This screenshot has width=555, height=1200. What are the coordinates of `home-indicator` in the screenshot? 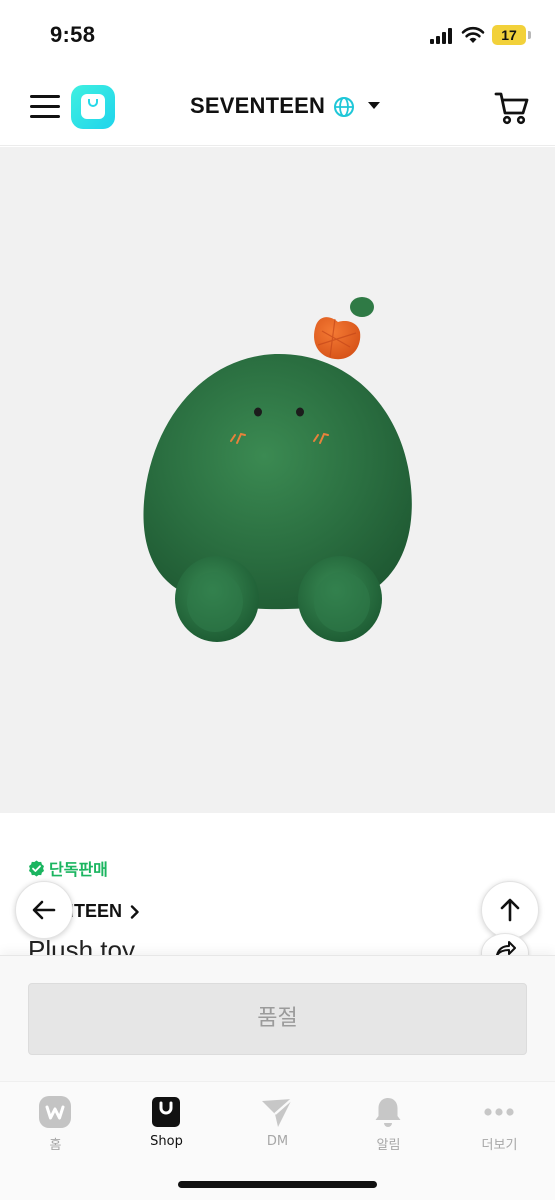 It's located at (277, 1184).